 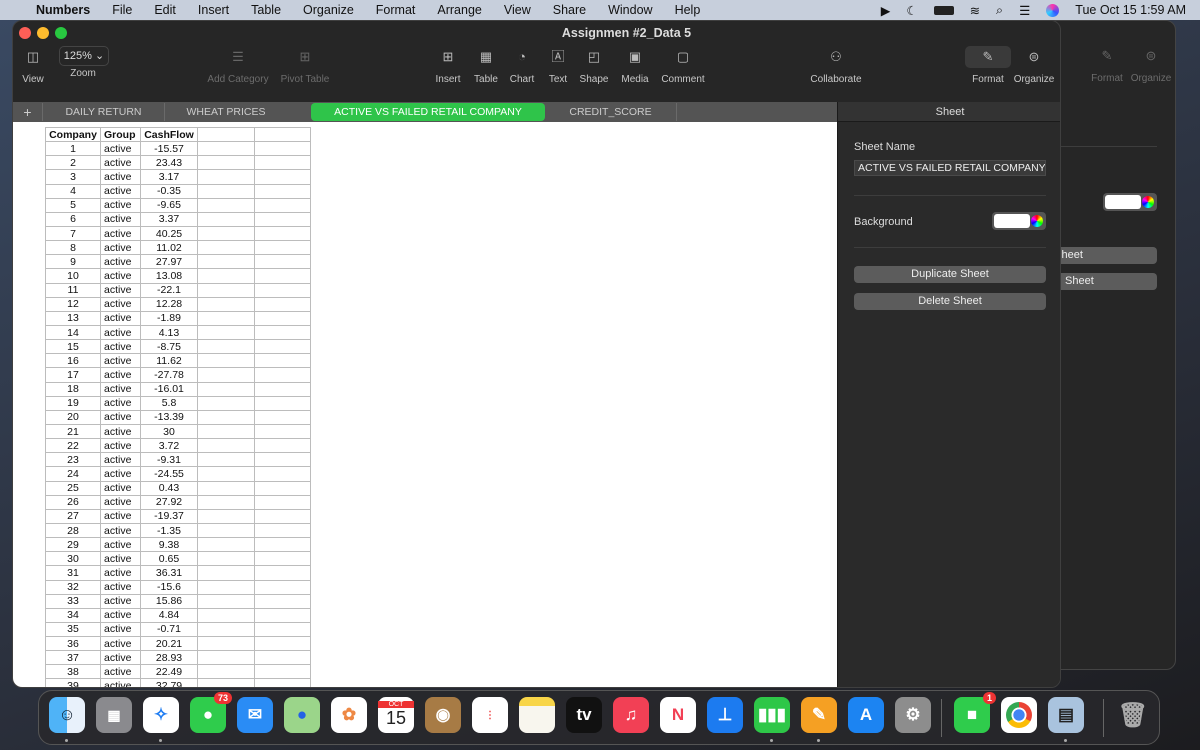 What do you see at coordinates (169, 629) in the screenshot?
I see `table-cell: -0.71` at bounding box center [169, 629].